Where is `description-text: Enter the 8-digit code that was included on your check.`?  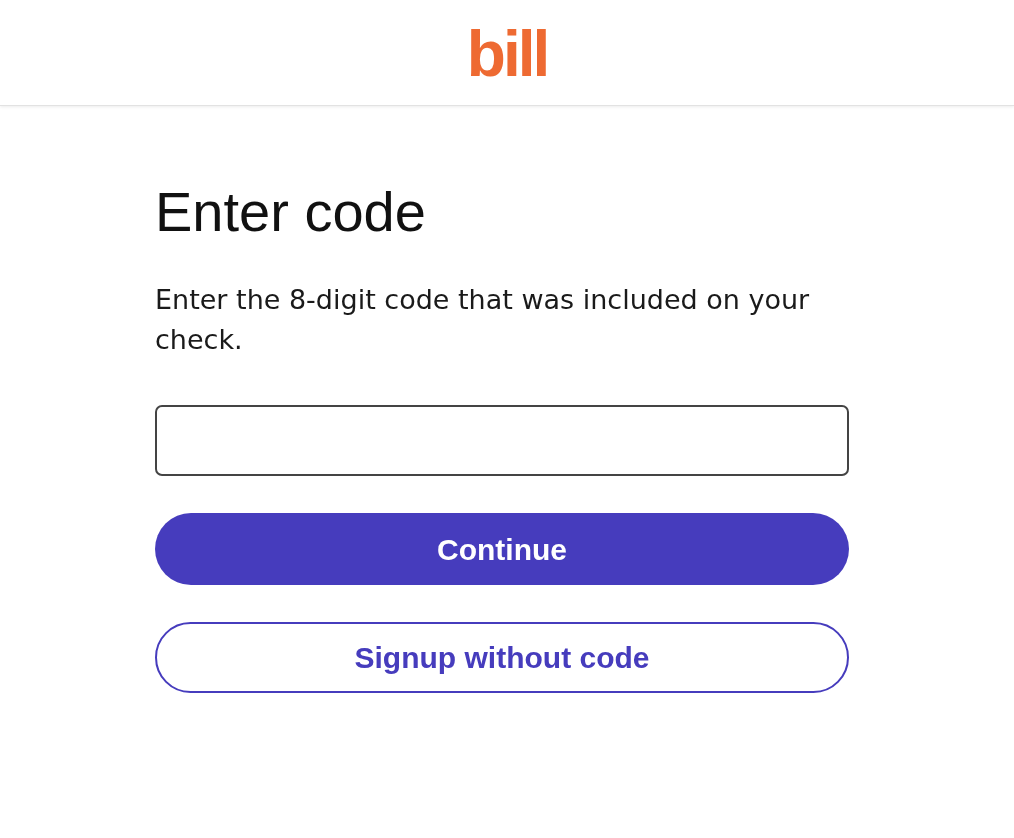 description-text: Enter the 8-digit code that was included on your check. is located at coordinates (483, 320).